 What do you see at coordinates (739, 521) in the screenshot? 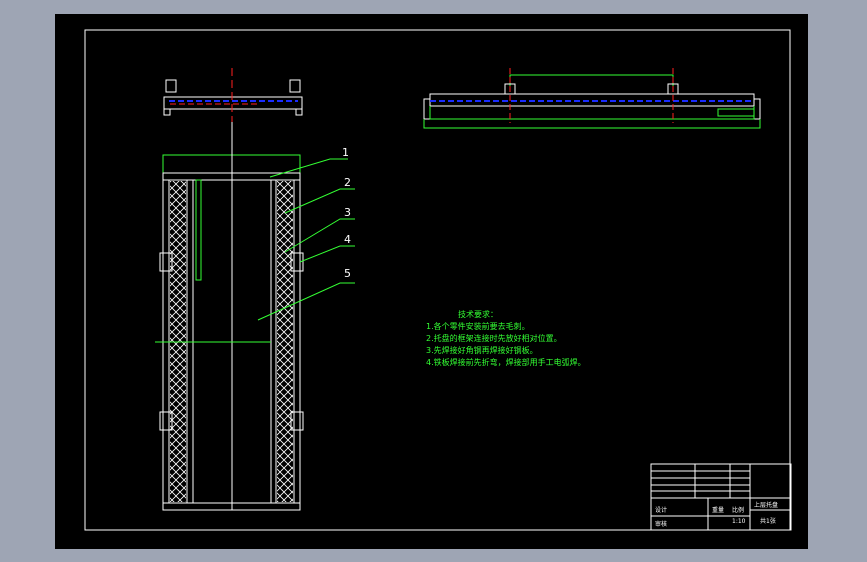
I see `scale-value: 1:10` at bounding box center [739, 521].